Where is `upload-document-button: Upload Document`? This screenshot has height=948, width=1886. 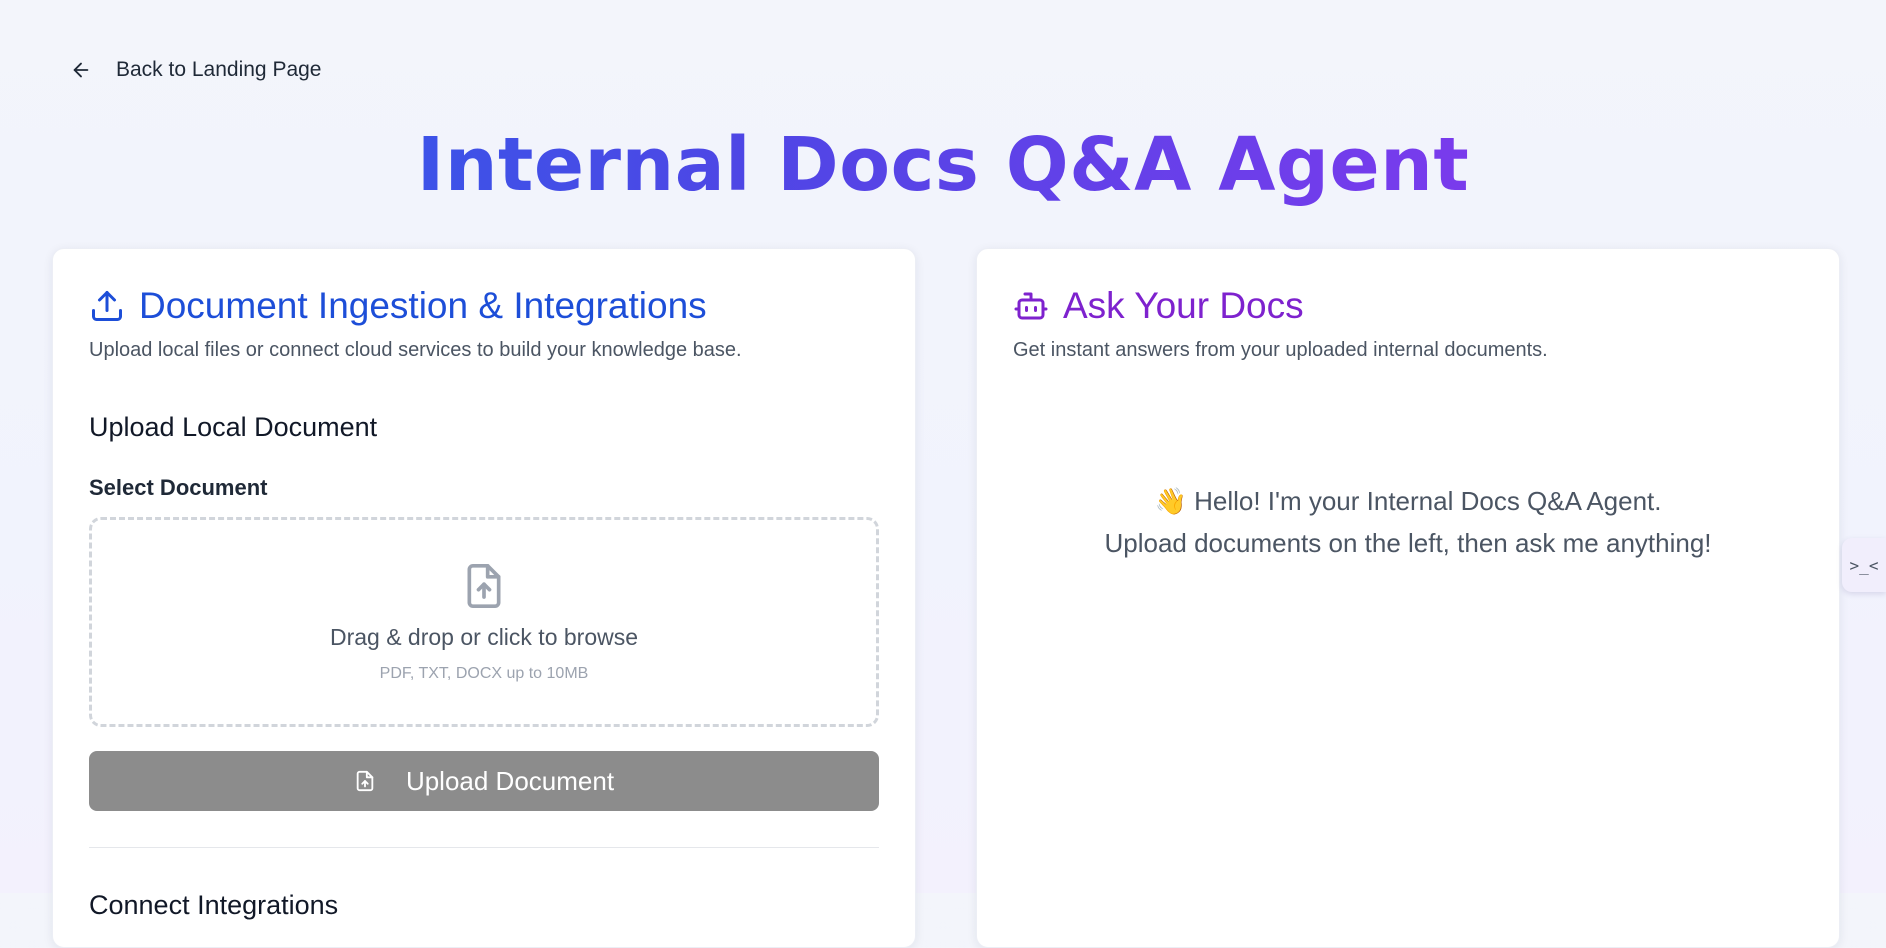
upload-document-button: Upload Document is located at coordinates (484, 781).